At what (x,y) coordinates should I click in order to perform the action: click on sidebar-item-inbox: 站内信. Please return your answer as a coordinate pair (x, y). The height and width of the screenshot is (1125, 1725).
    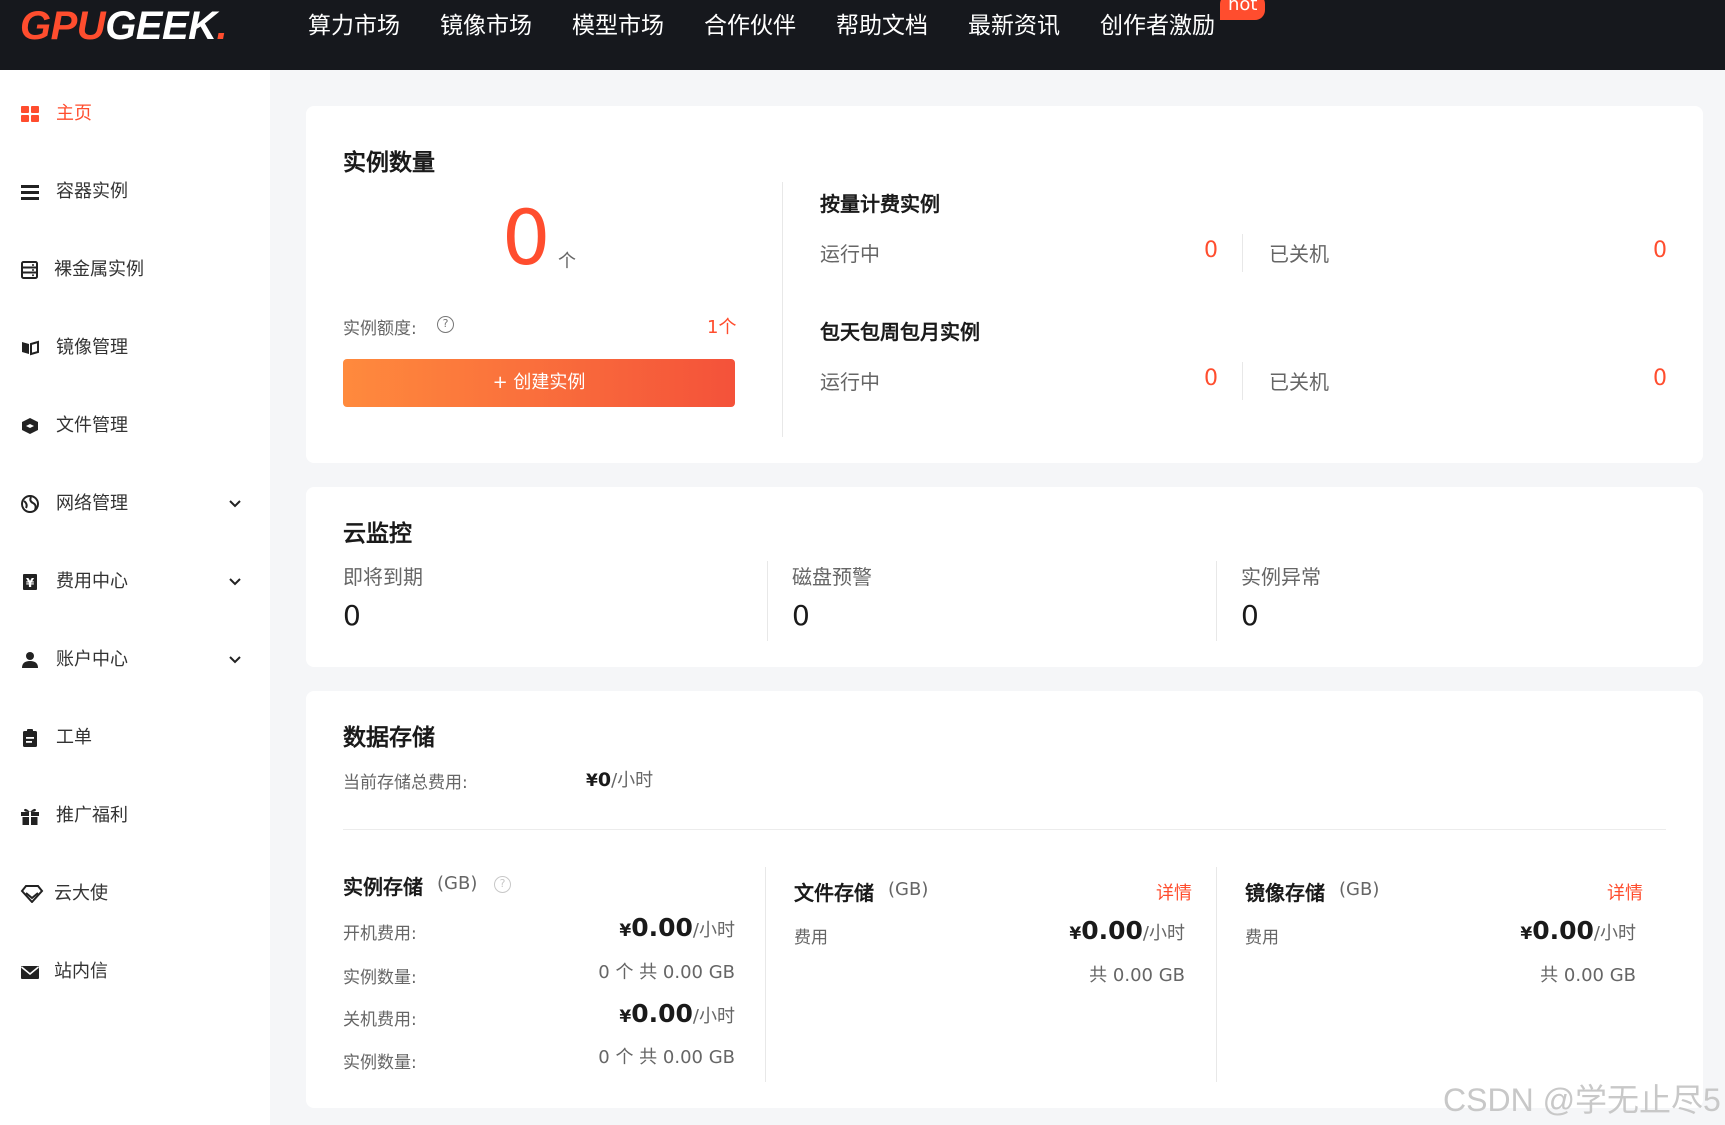
    Looking at the image, I should click on (135, 972).